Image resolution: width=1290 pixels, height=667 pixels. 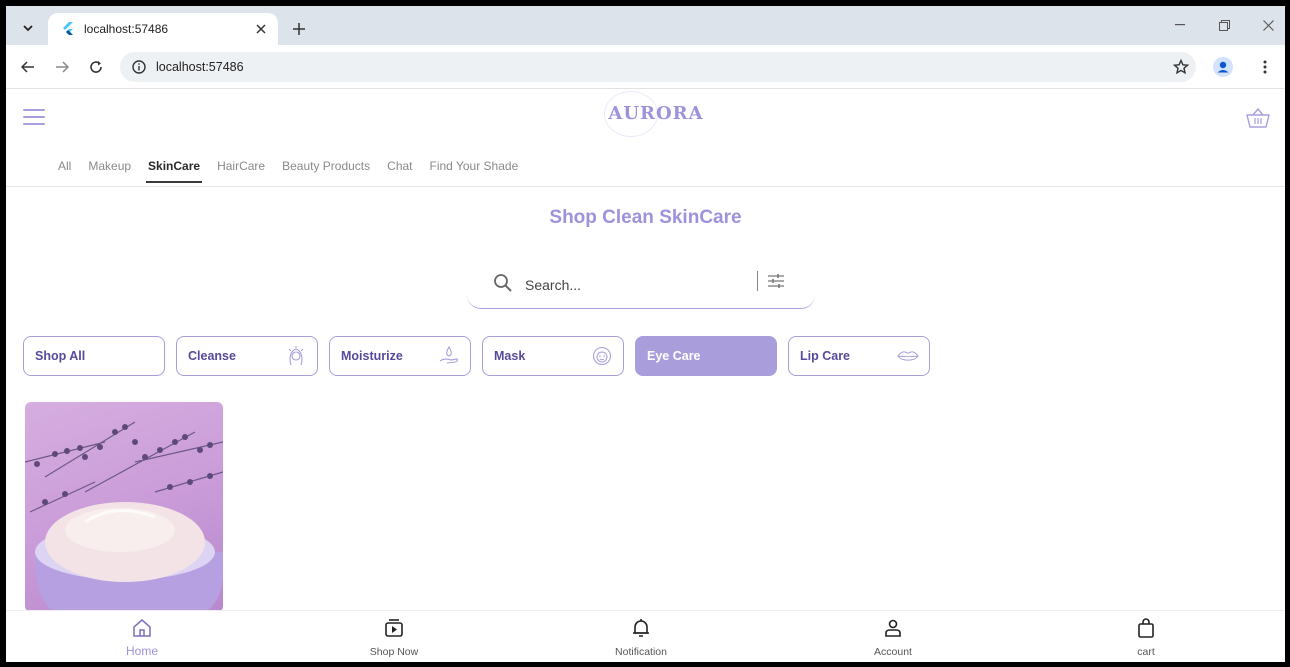 I want to click on lips-icon, so click(x=908, y=356).